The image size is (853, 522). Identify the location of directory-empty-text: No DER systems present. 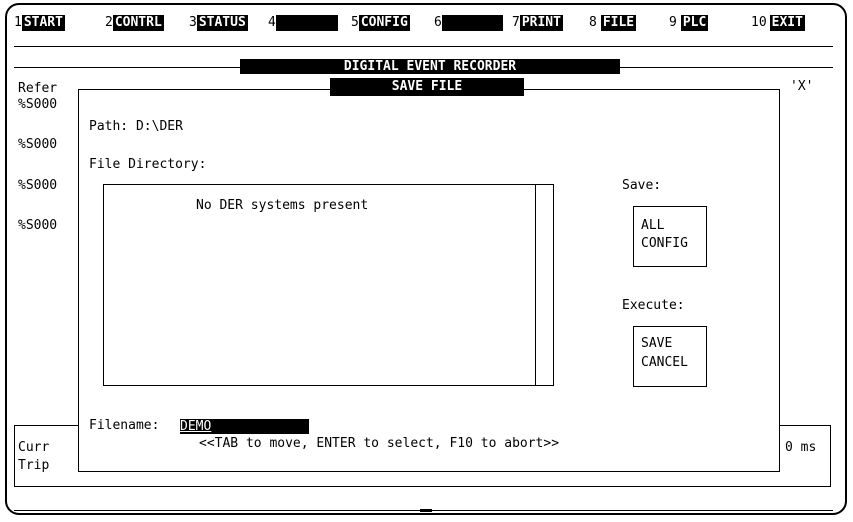
(282, 205).